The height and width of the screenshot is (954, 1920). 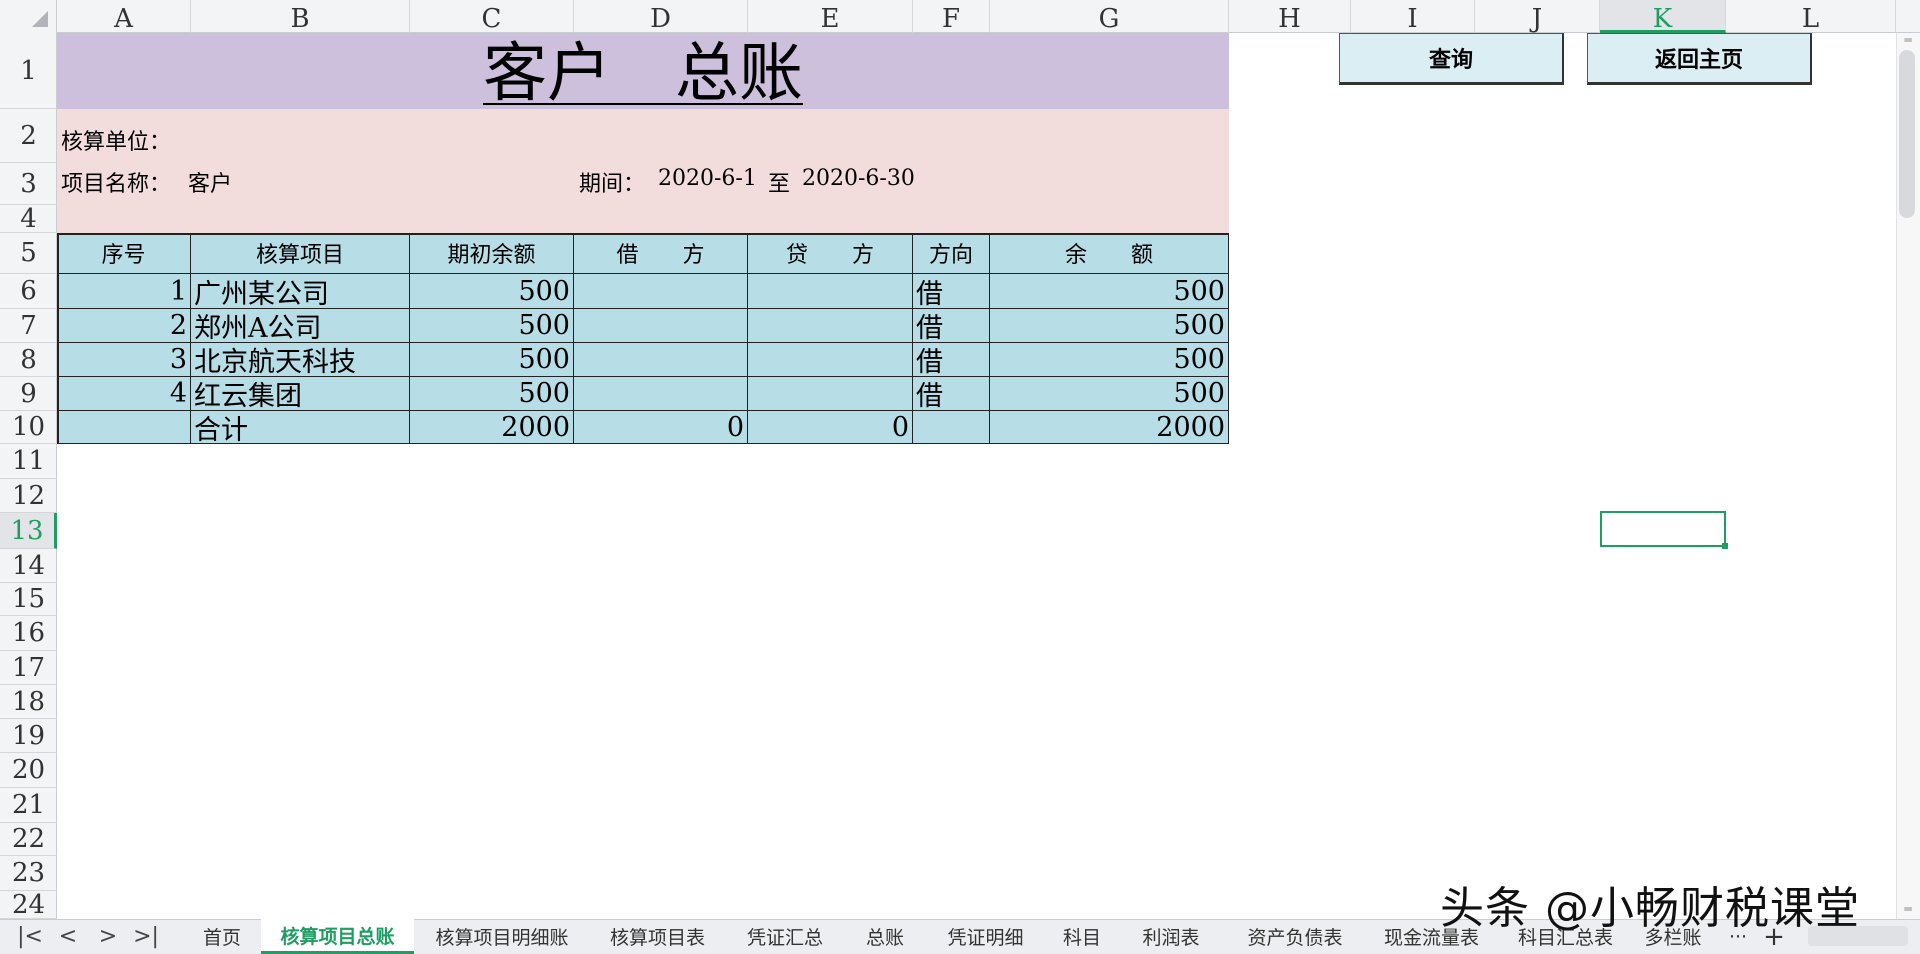 I want to click on sheet-tab: 核算项目明细账, so click(x=502, y=936).